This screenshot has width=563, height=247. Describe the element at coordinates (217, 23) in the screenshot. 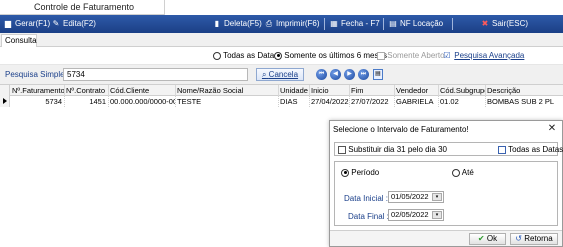

I see `delete-icon: ▮` at that location.